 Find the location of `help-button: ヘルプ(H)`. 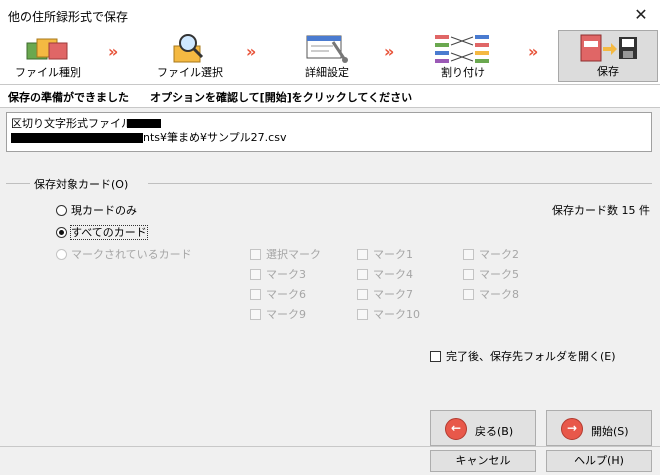

help-button: ヘルプ(H) is located at coordinates (599, 461).